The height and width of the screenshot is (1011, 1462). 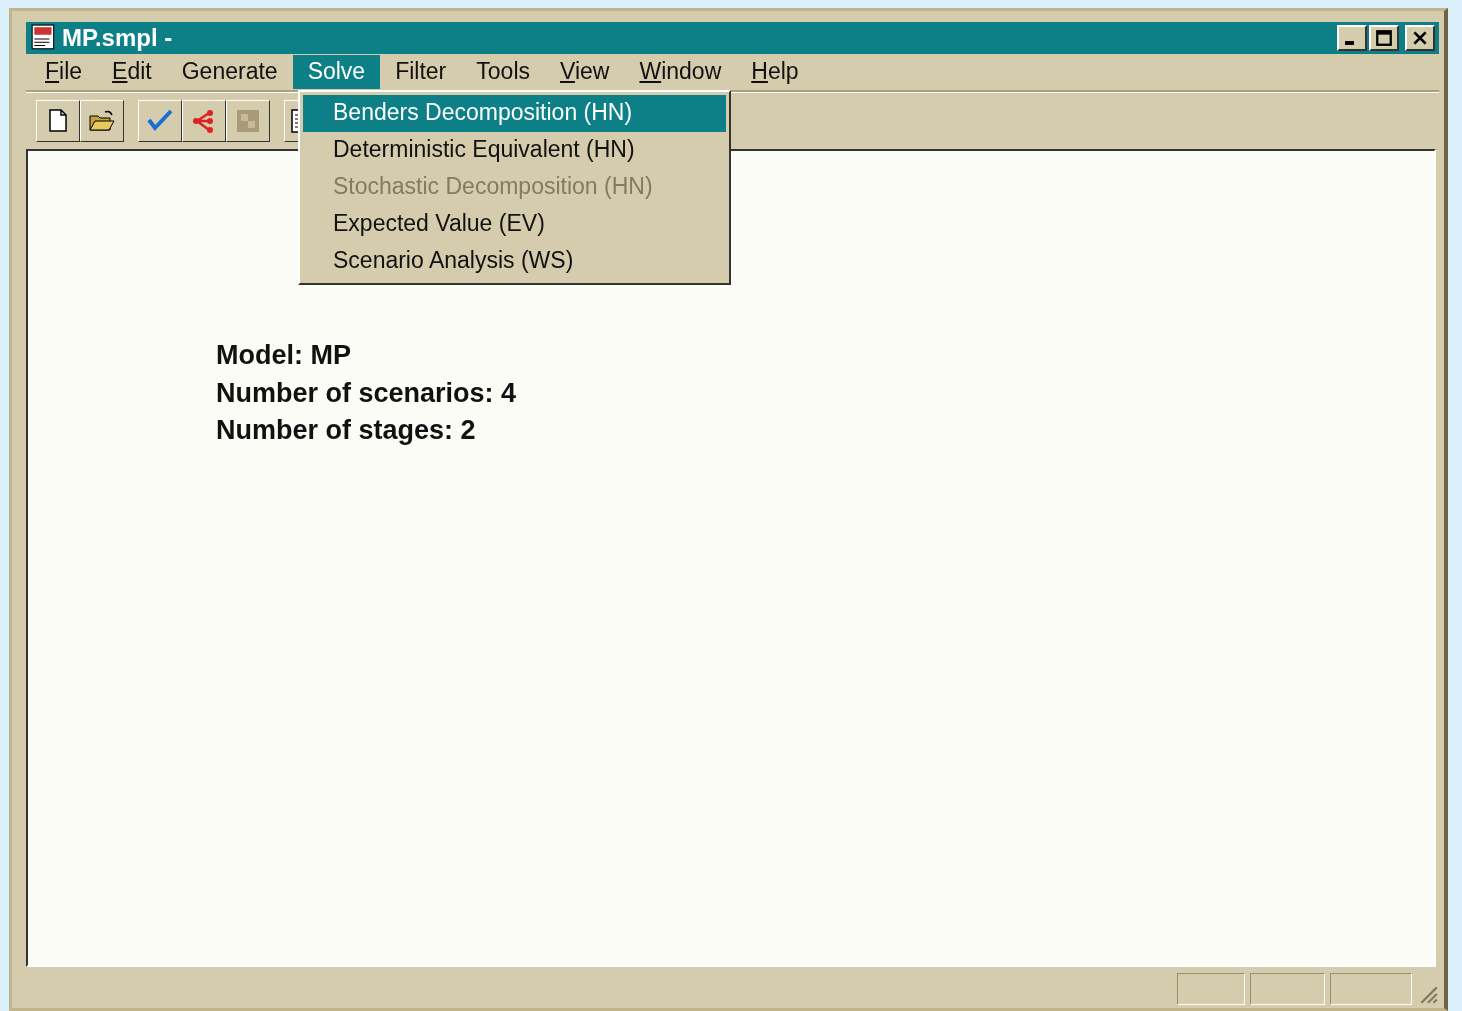 I want to click on menu-item: Edit, so click(x=132, y=72).